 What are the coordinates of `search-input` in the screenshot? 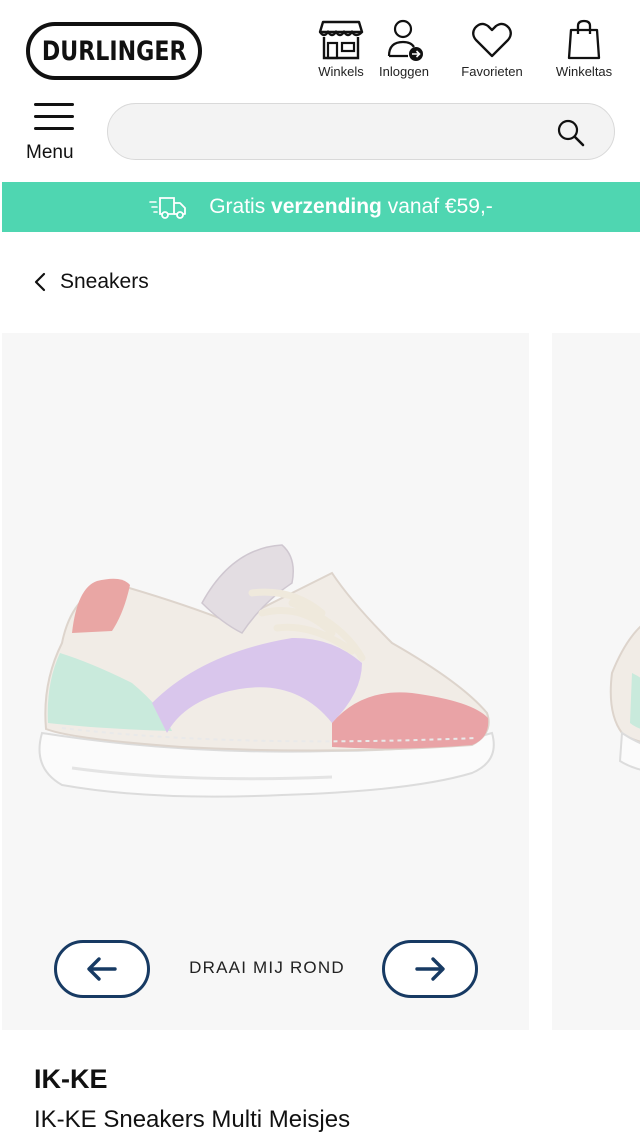 It's located at (340, 131).